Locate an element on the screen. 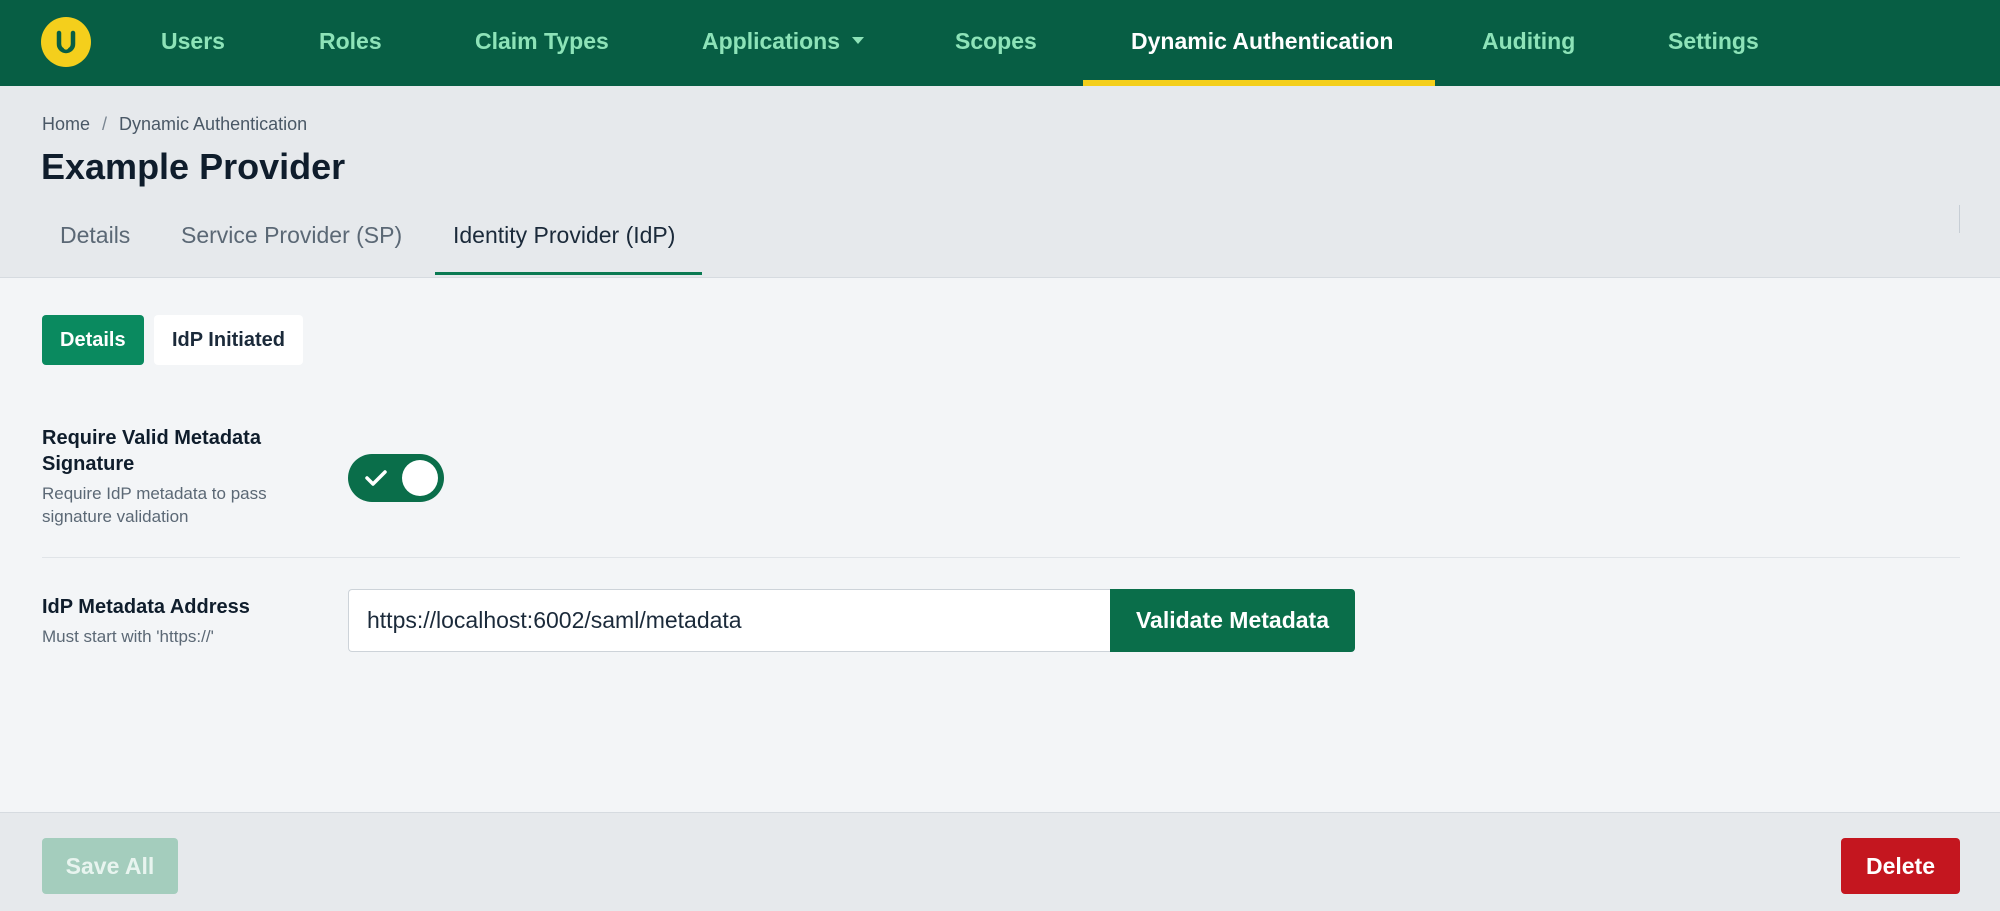 Image resolution: width=2000 pixels, height=911 pixels. tab-details: Details is located at coordinates (95, 235).